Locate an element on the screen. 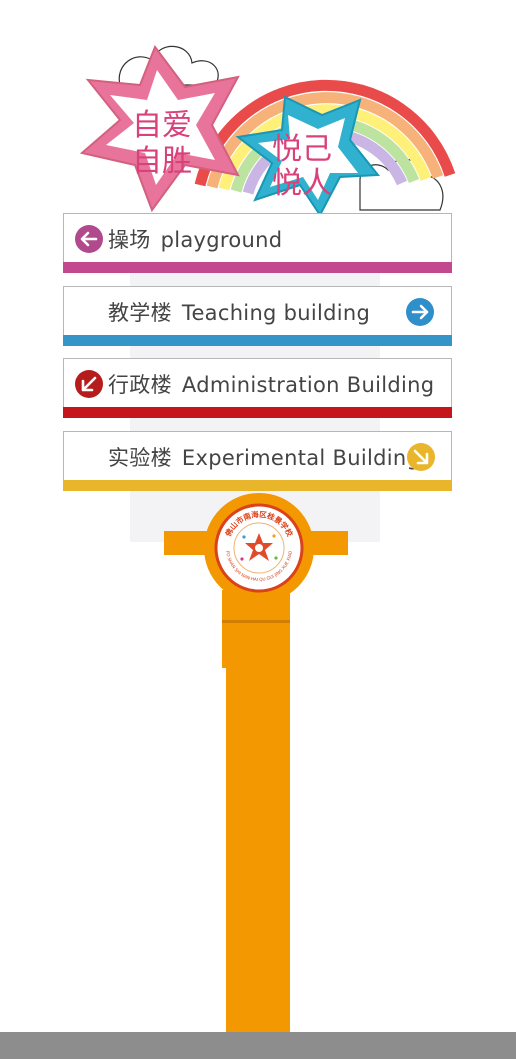 The width and height of the screenshot is (516, 1059). arrow-right-icon is located at coordinates (420, 312).